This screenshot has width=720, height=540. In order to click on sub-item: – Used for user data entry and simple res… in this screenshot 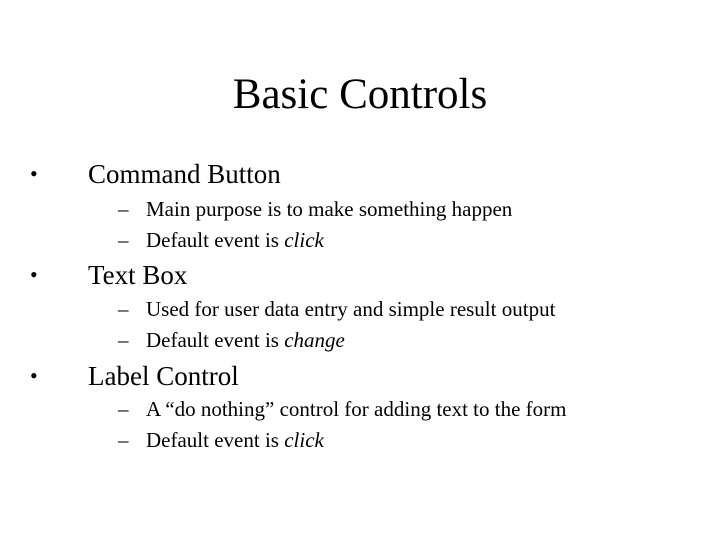, I will do `click(337, 309)`.